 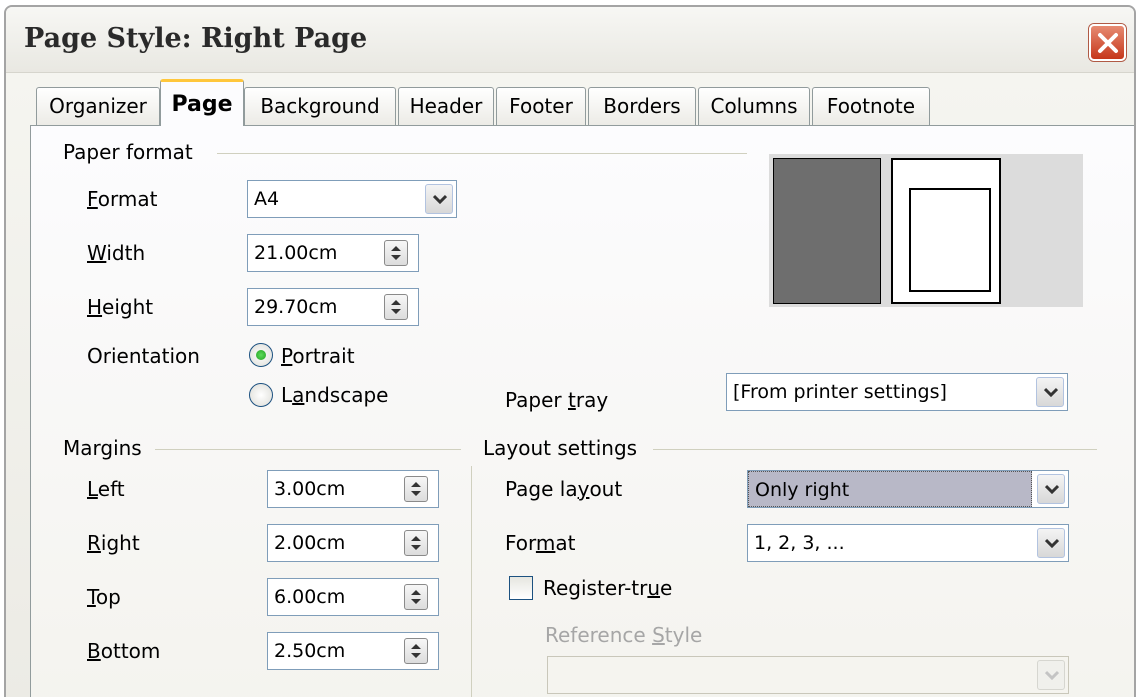 I want to click on title-bar: Page Style: Right Page, so click(x=570, y=40).